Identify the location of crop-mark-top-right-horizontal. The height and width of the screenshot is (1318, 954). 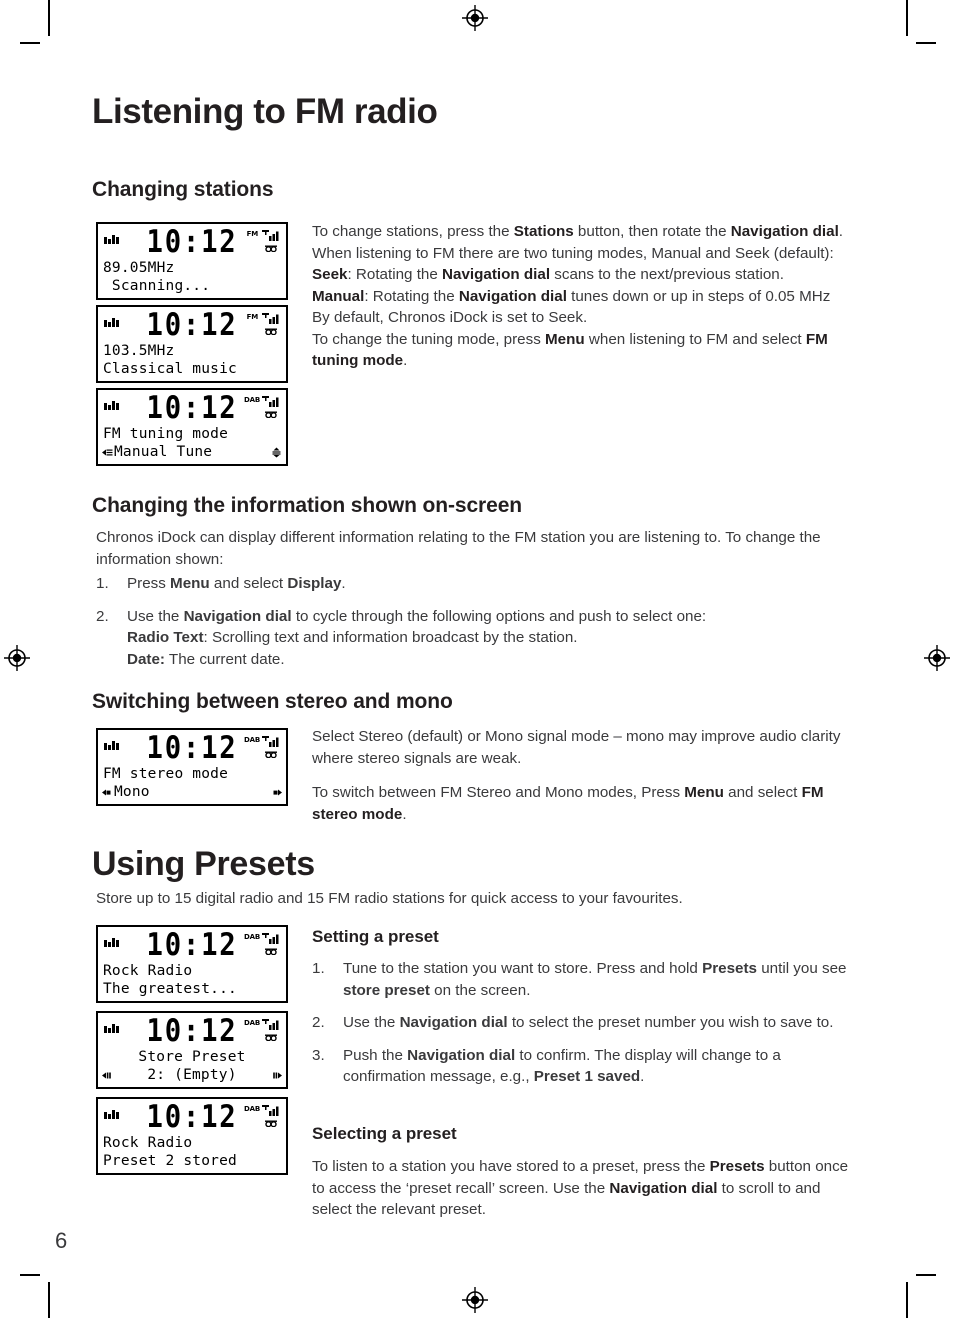
(926, 43).